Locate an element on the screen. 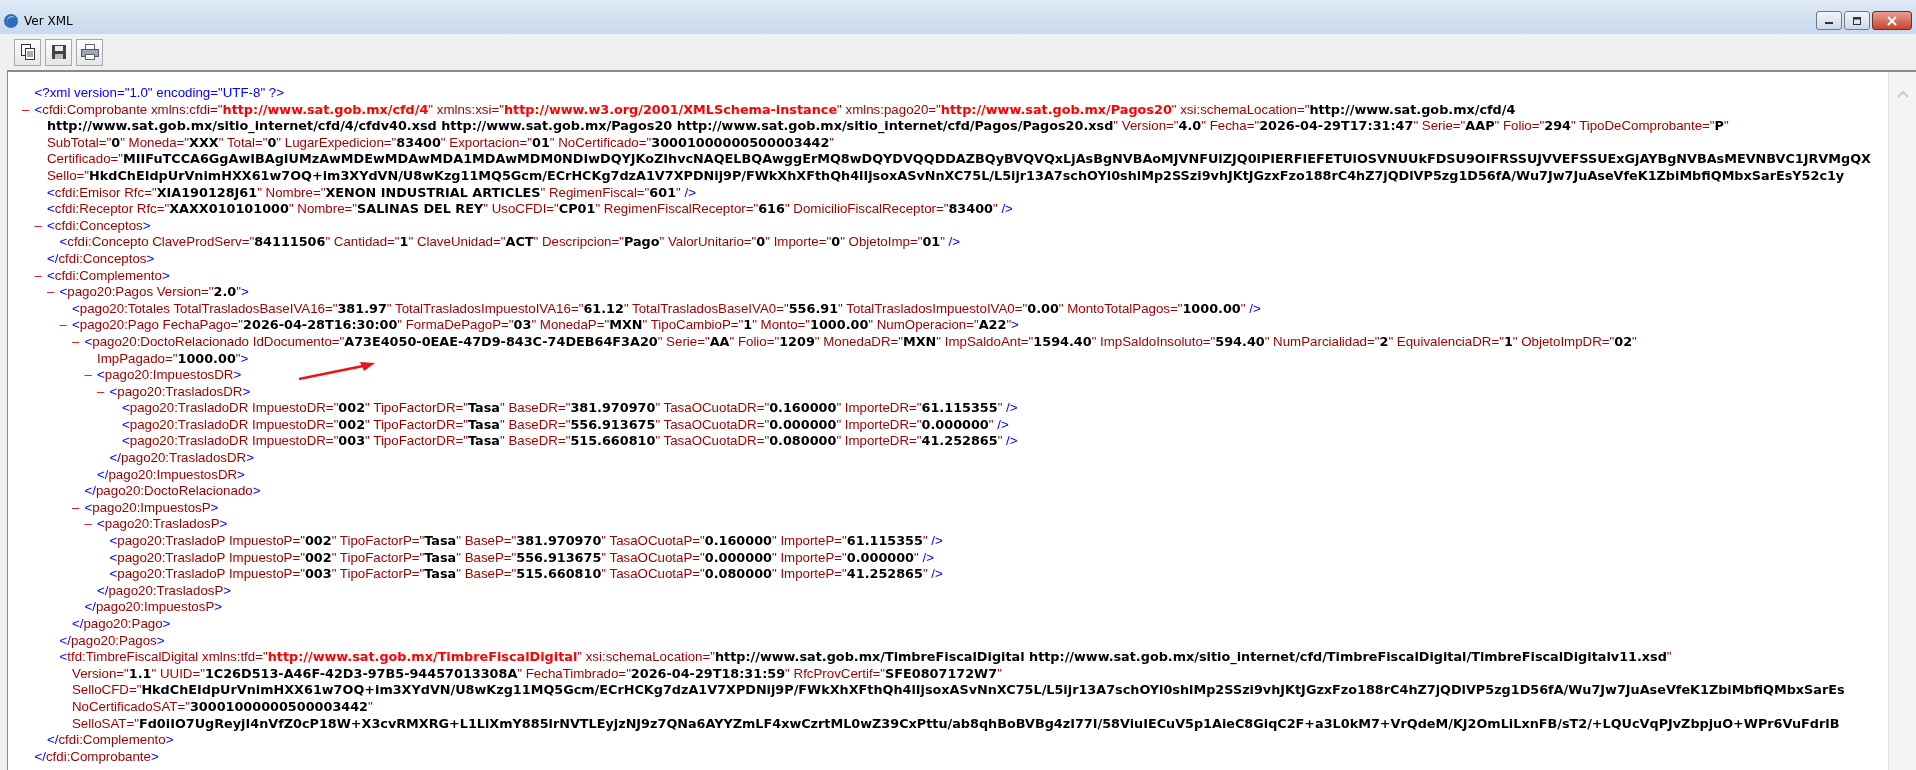 This screenshot has height=770, width=1916. xml-line: Sello="HkdChEIdpUrVnimHXX61w7OQ+im3XYdVN/U8wKzg11MQ5Gcm/ECrHCKg7dzA1V7XPDNij9P/FWkXhXFthQh4lIjsoxASvNnXC75L/L5ijr13A7schOYl0shlMp2SSzi9vhJKtJGzxFzo188rC4hZ7jQDlVP5zg1D56fA/Wu7Jw7JuAseVfeK1ZbiMbfiQMbxSarEsY52c1y is located at coordinates (946, 176).